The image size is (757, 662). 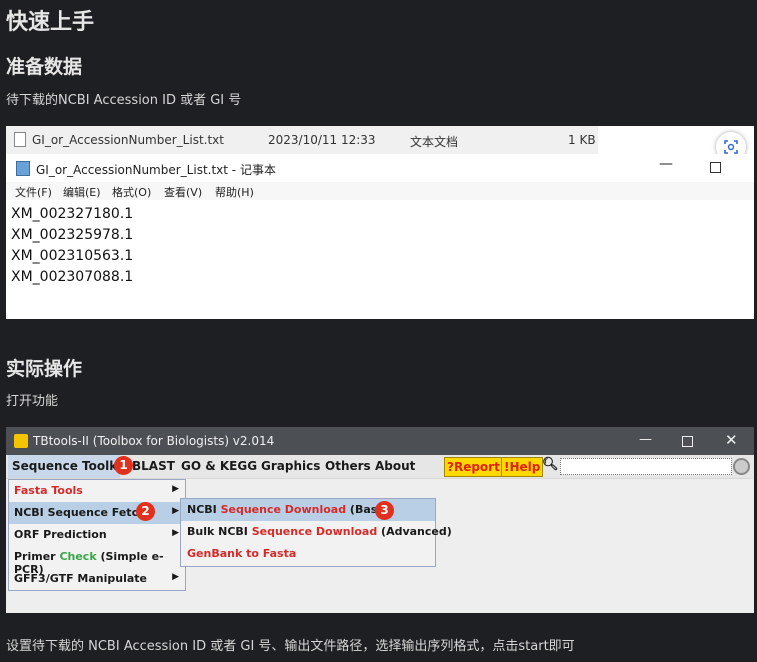 What do you see at coordinates (23, 168) in the screenshot?
I see `notepad-icon` at bounding box center [23, 168].